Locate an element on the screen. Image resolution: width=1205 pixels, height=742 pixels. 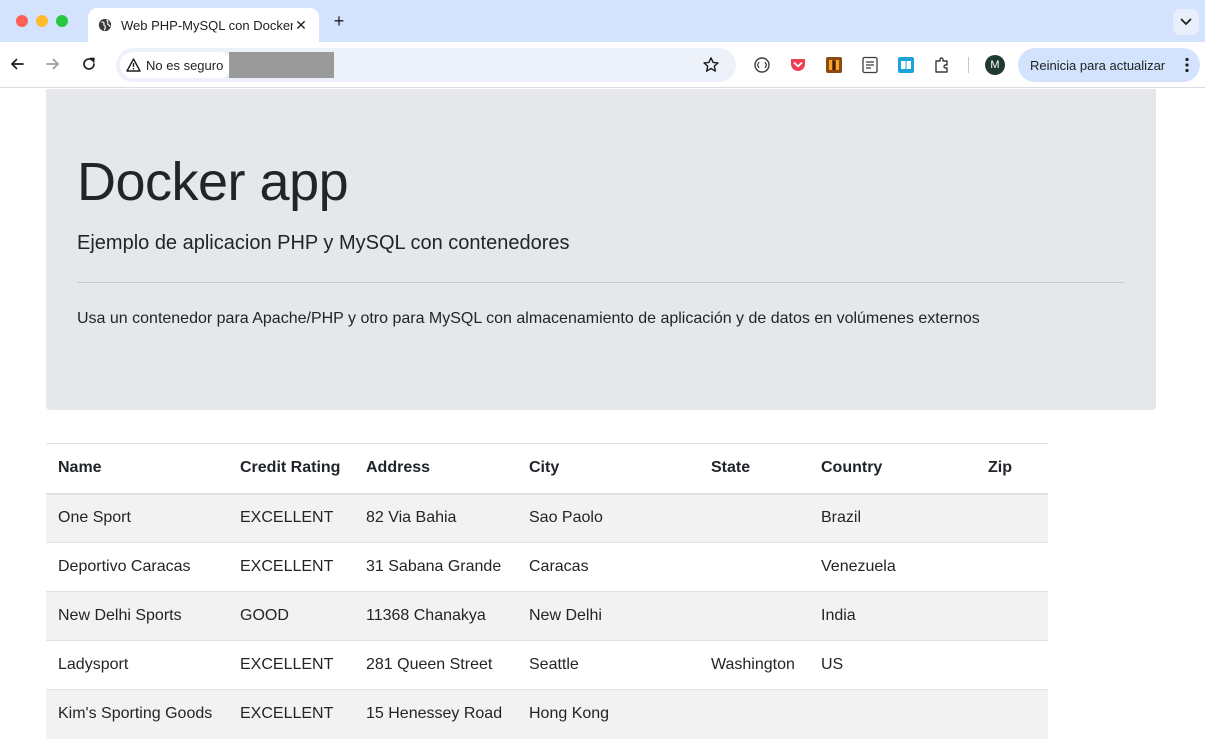
arrow-left-icon is located at coordinates (17, 64).